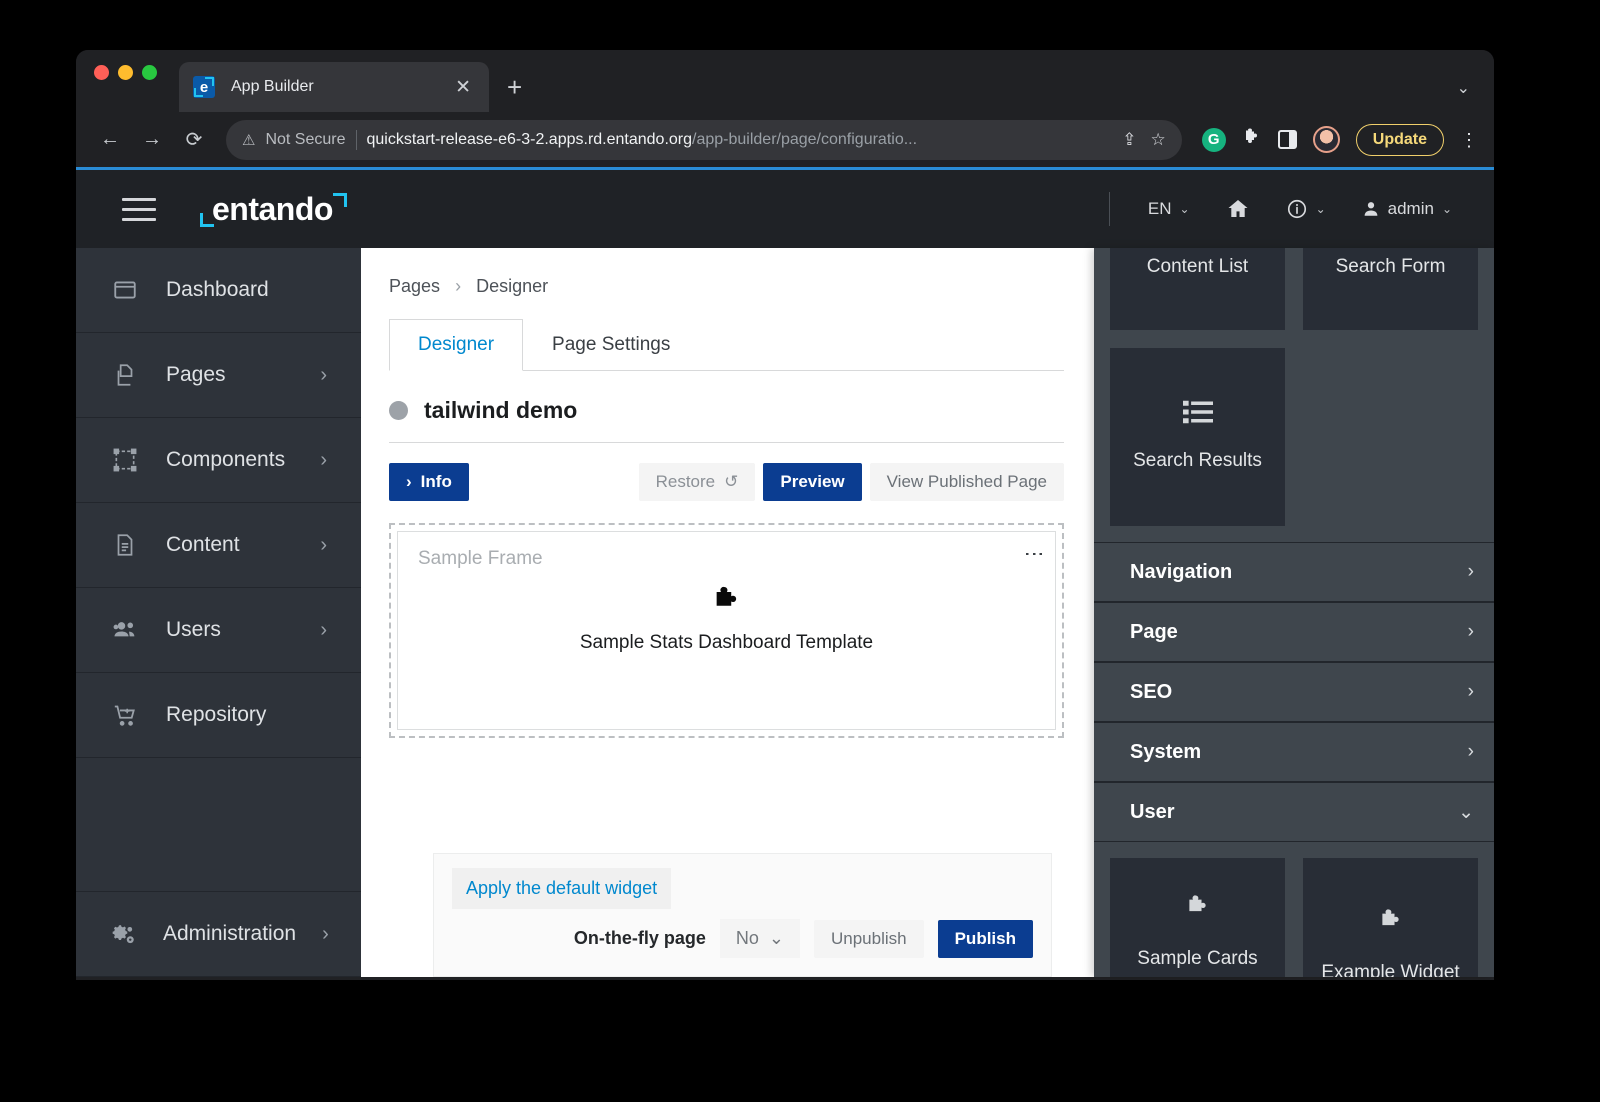  I want to click on frame-kebab-menu-icon: ⋮, so click(1034, 554).